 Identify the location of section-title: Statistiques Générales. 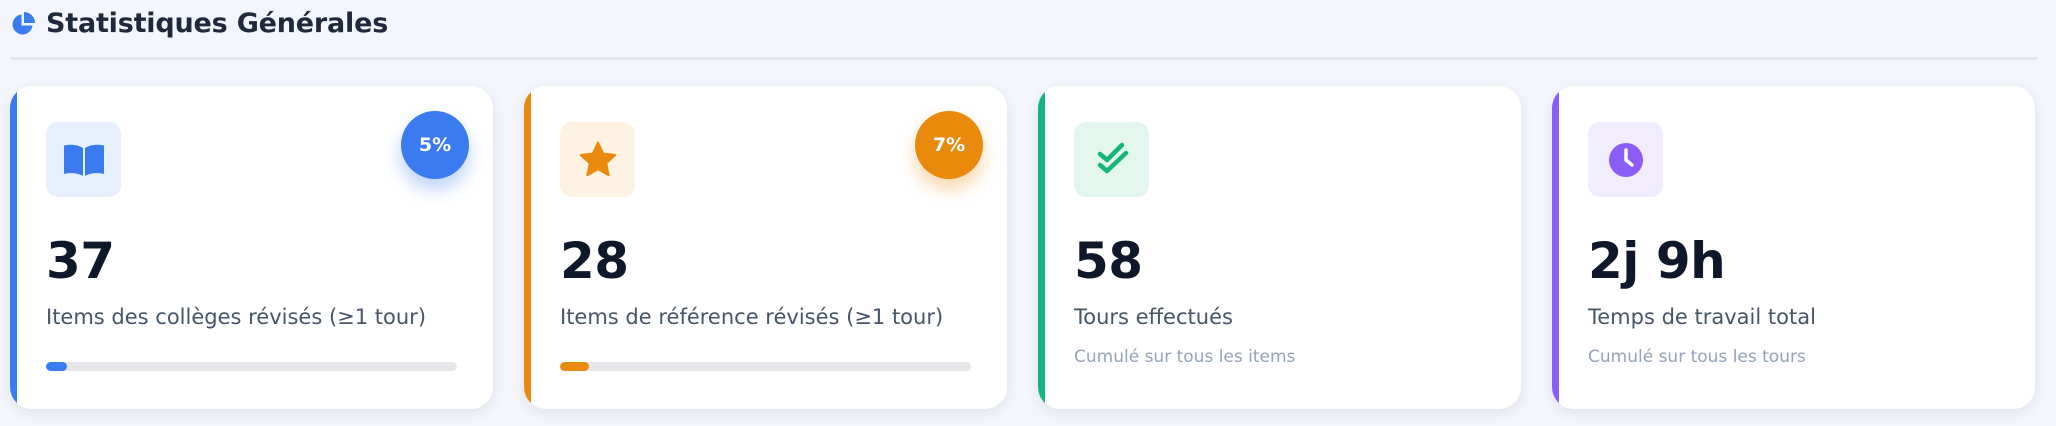
(217, 23).